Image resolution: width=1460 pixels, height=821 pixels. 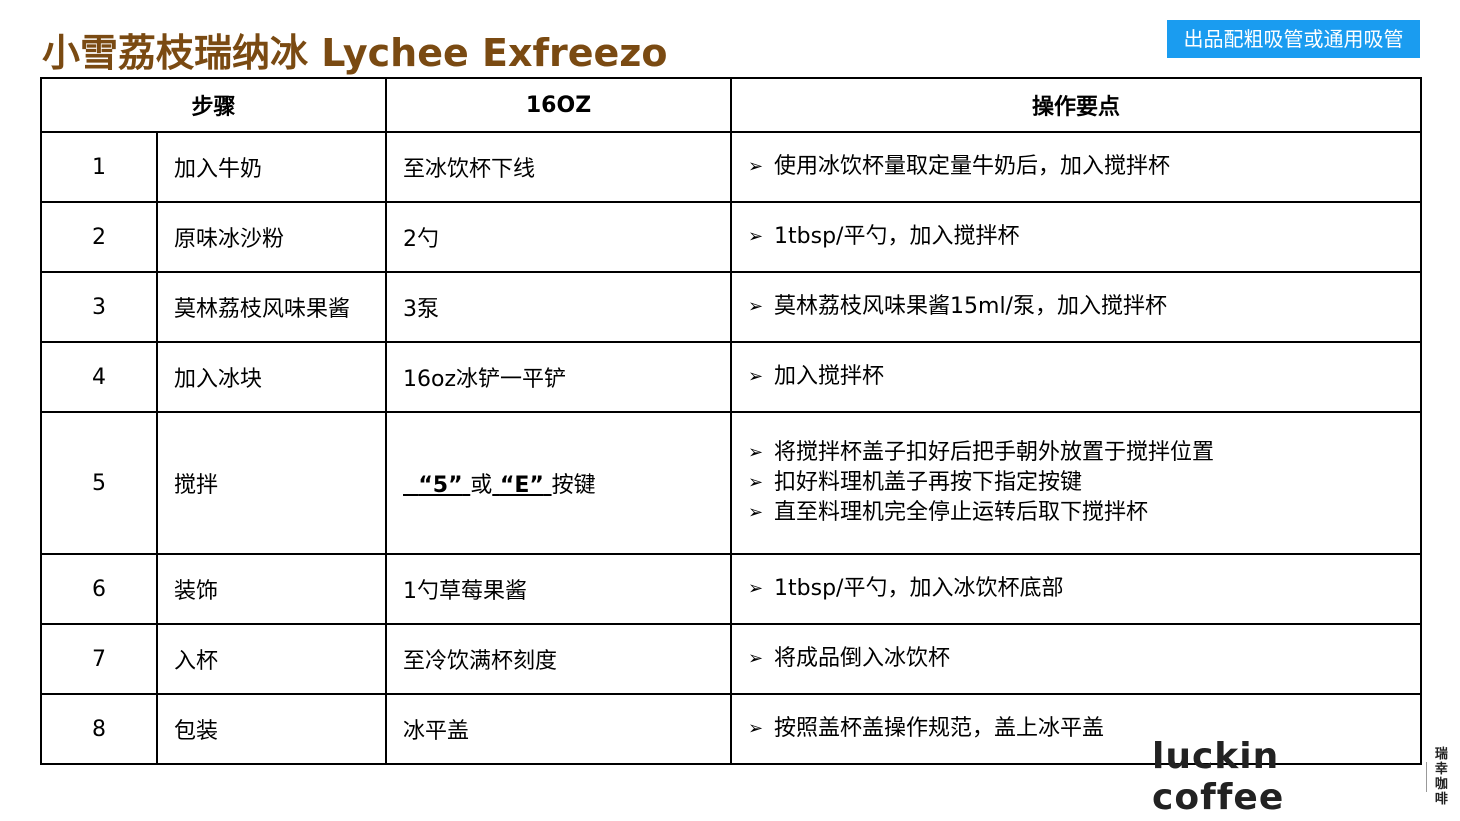 I want to click on note-text: 扣好料理机盖子再按下指定按键, so click(x=928, y=482).